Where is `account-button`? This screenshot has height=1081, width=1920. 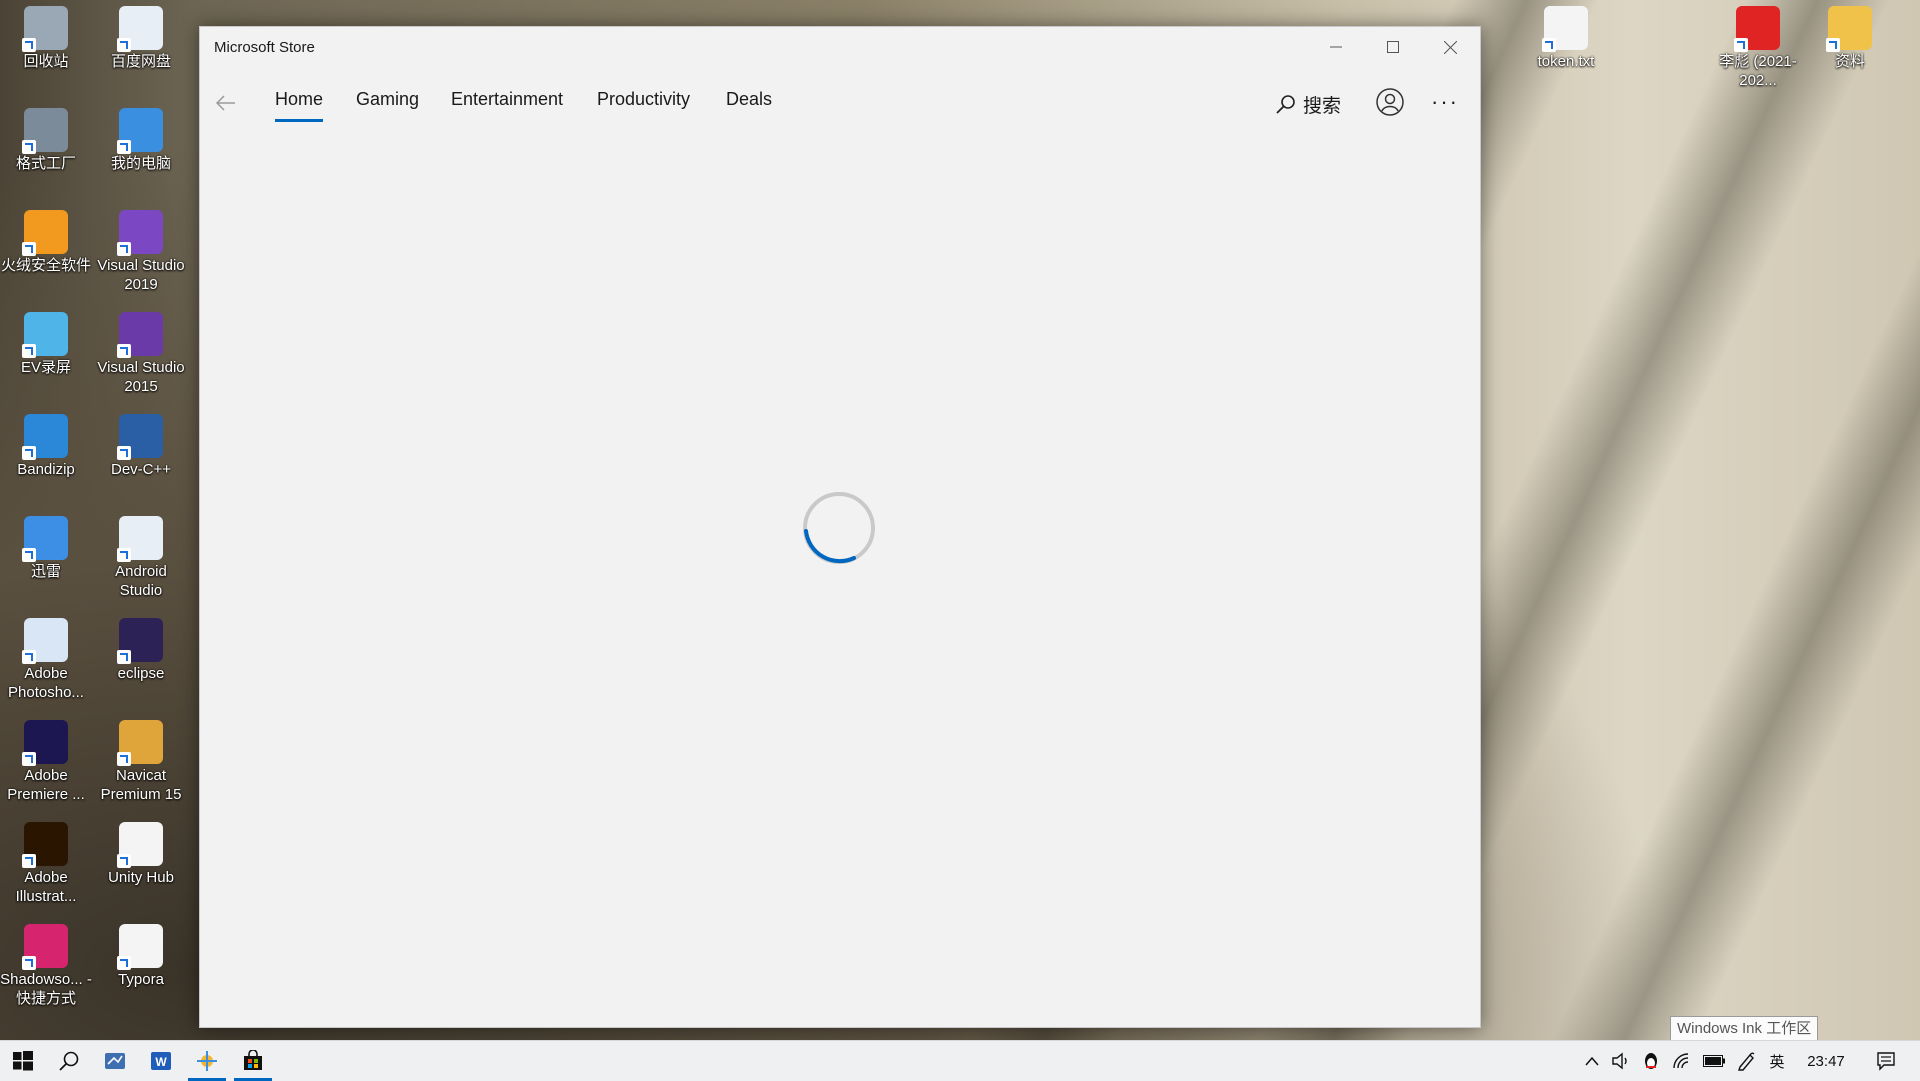
account-button is located at coordinates (1390, 102).